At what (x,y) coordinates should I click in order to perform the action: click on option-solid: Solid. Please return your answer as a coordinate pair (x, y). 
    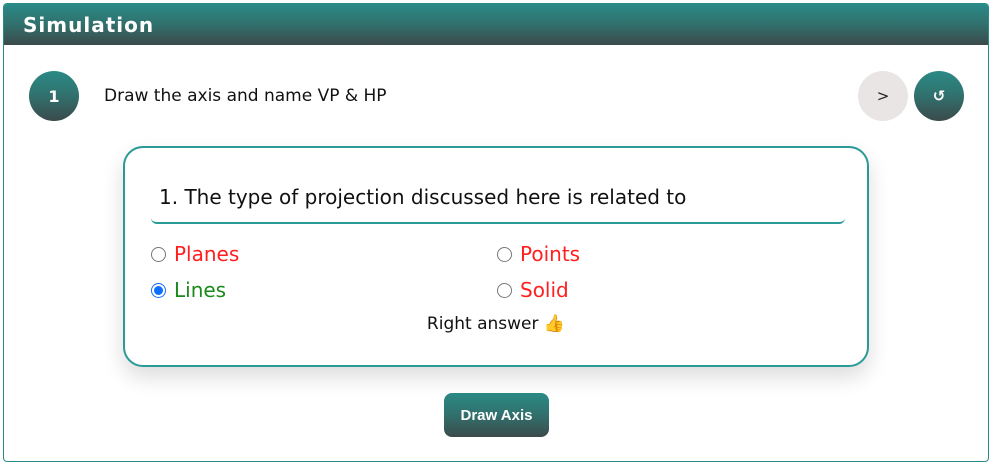
    Looking at the image, I should click on (533, 290).